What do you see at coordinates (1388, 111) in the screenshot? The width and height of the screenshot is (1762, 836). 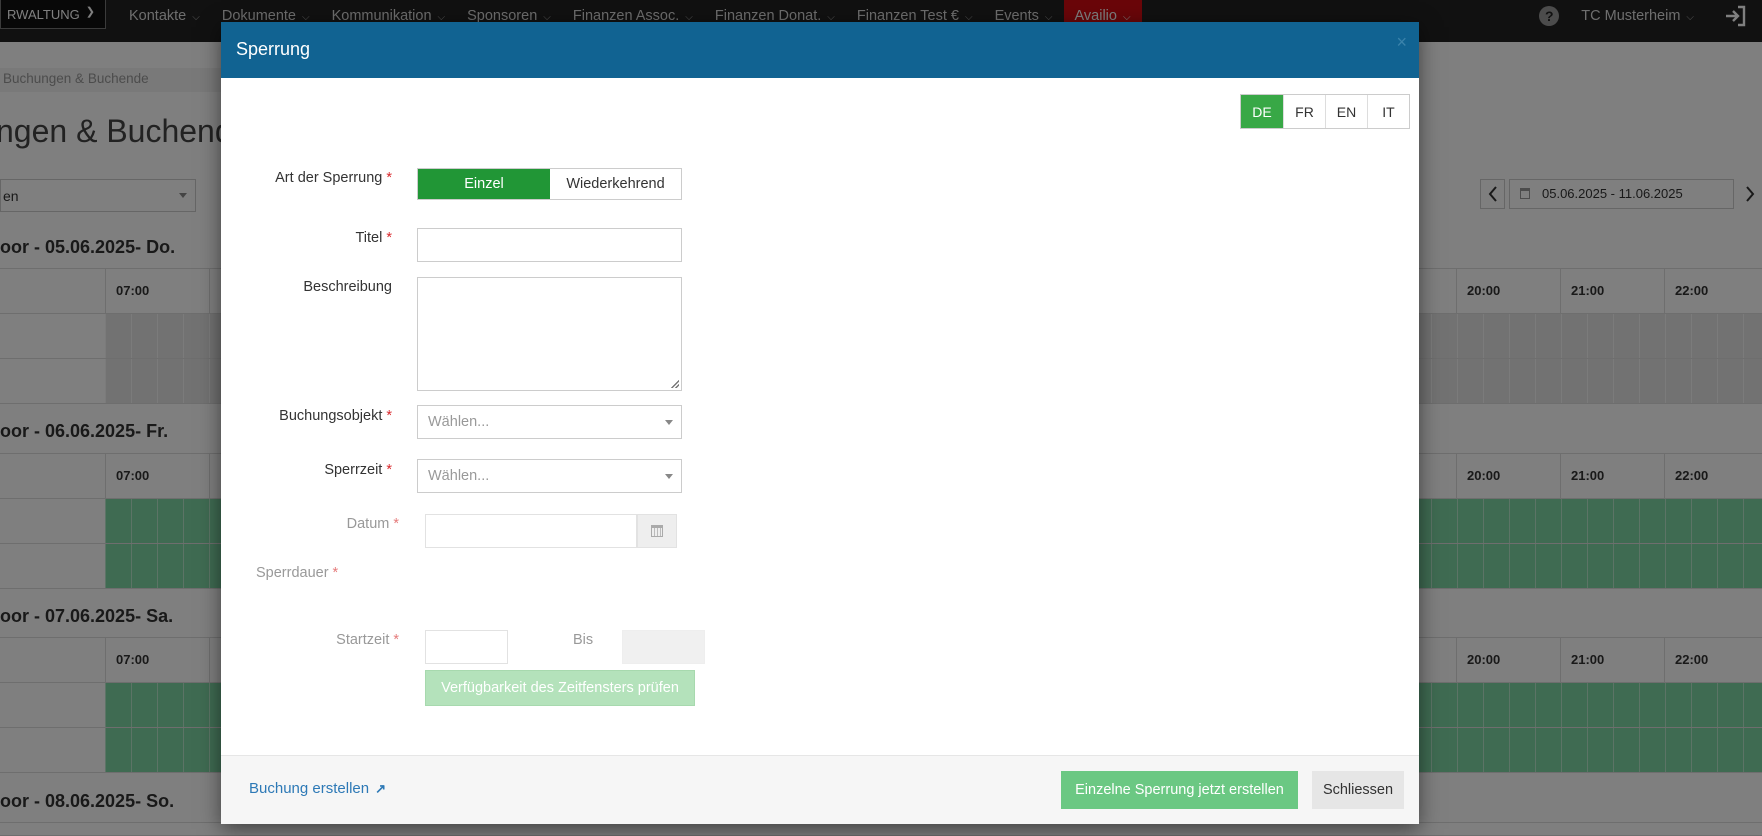 I see `lang-it-button: IT` at bounding box center [1388, 111].